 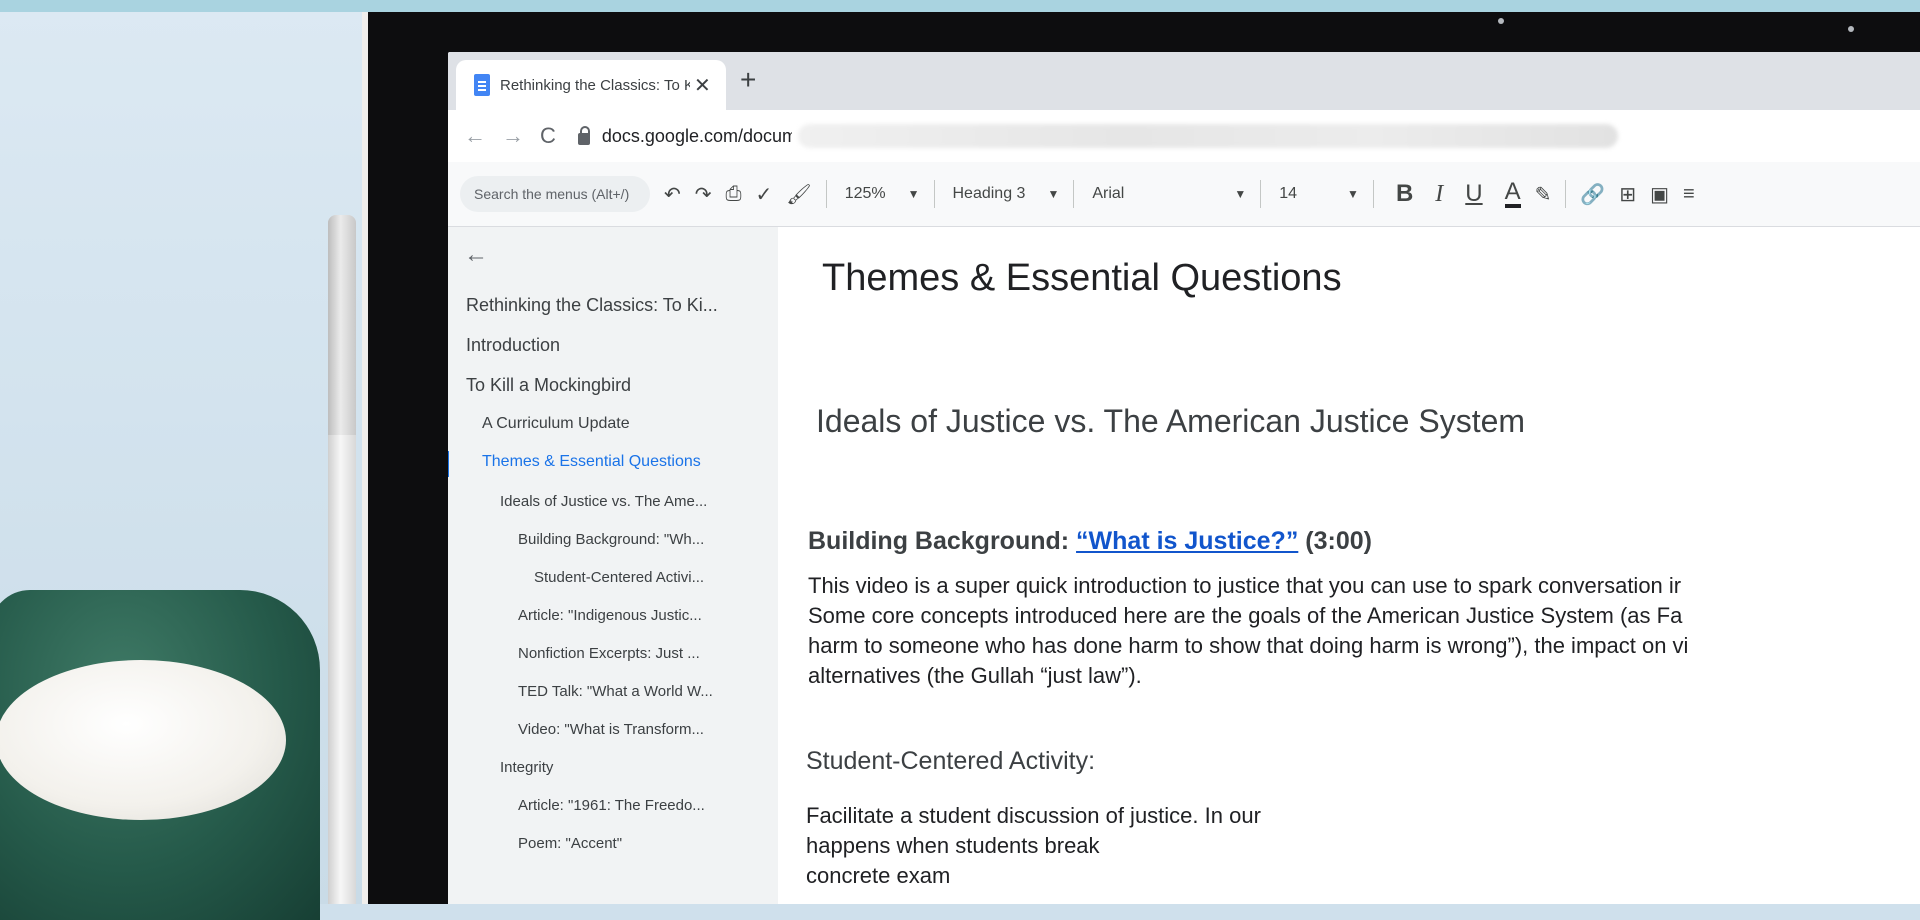 I want to click on browser-tab: Rethinking the Classics: To Kill a ✕, so click(x=591, y=85).